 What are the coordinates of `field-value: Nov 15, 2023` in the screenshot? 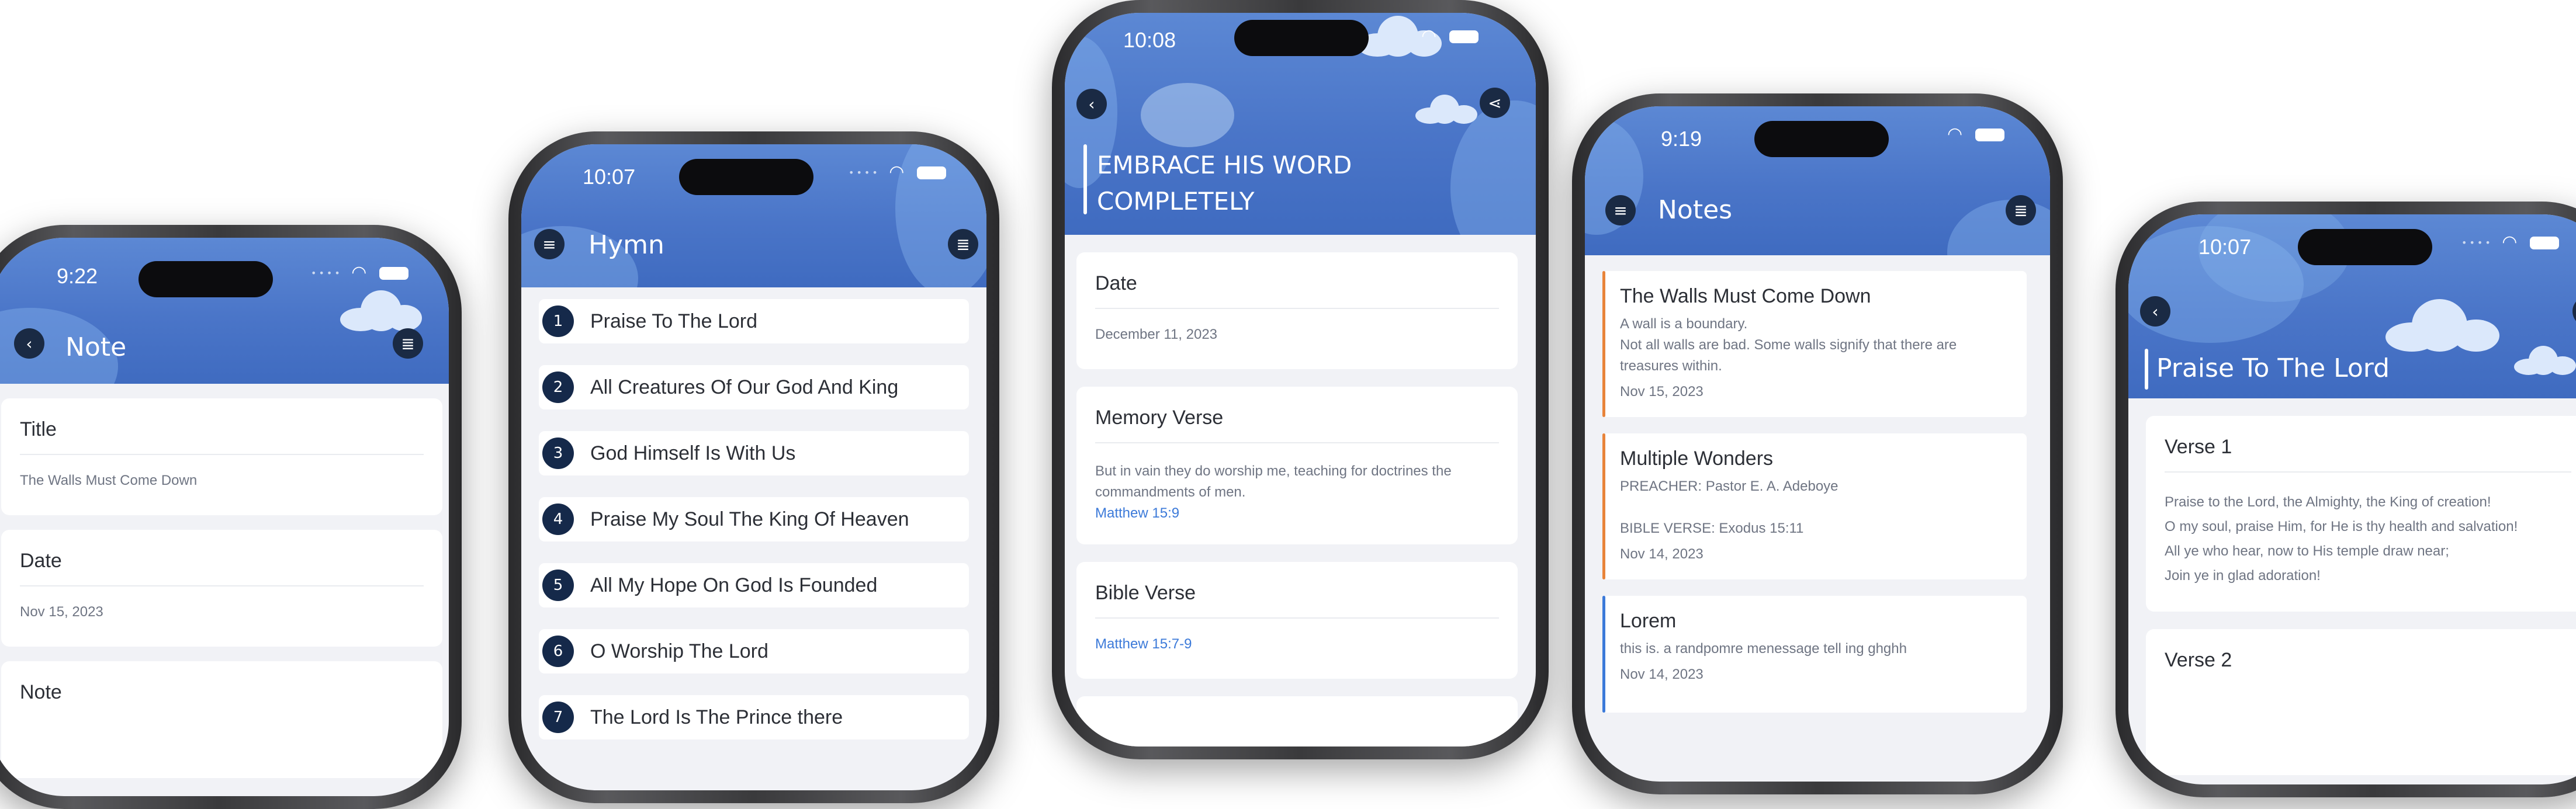 It's located at (61, 612).